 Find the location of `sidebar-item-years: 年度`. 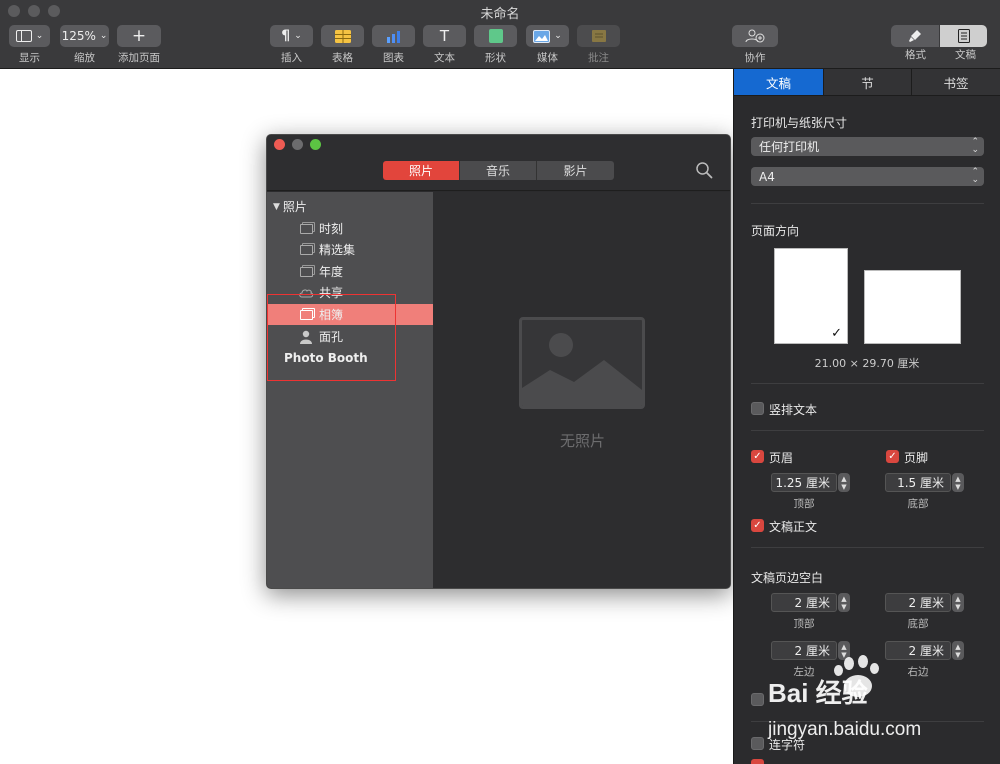

sidebar-item-years: 年度 is located at coordinates (350, 271).